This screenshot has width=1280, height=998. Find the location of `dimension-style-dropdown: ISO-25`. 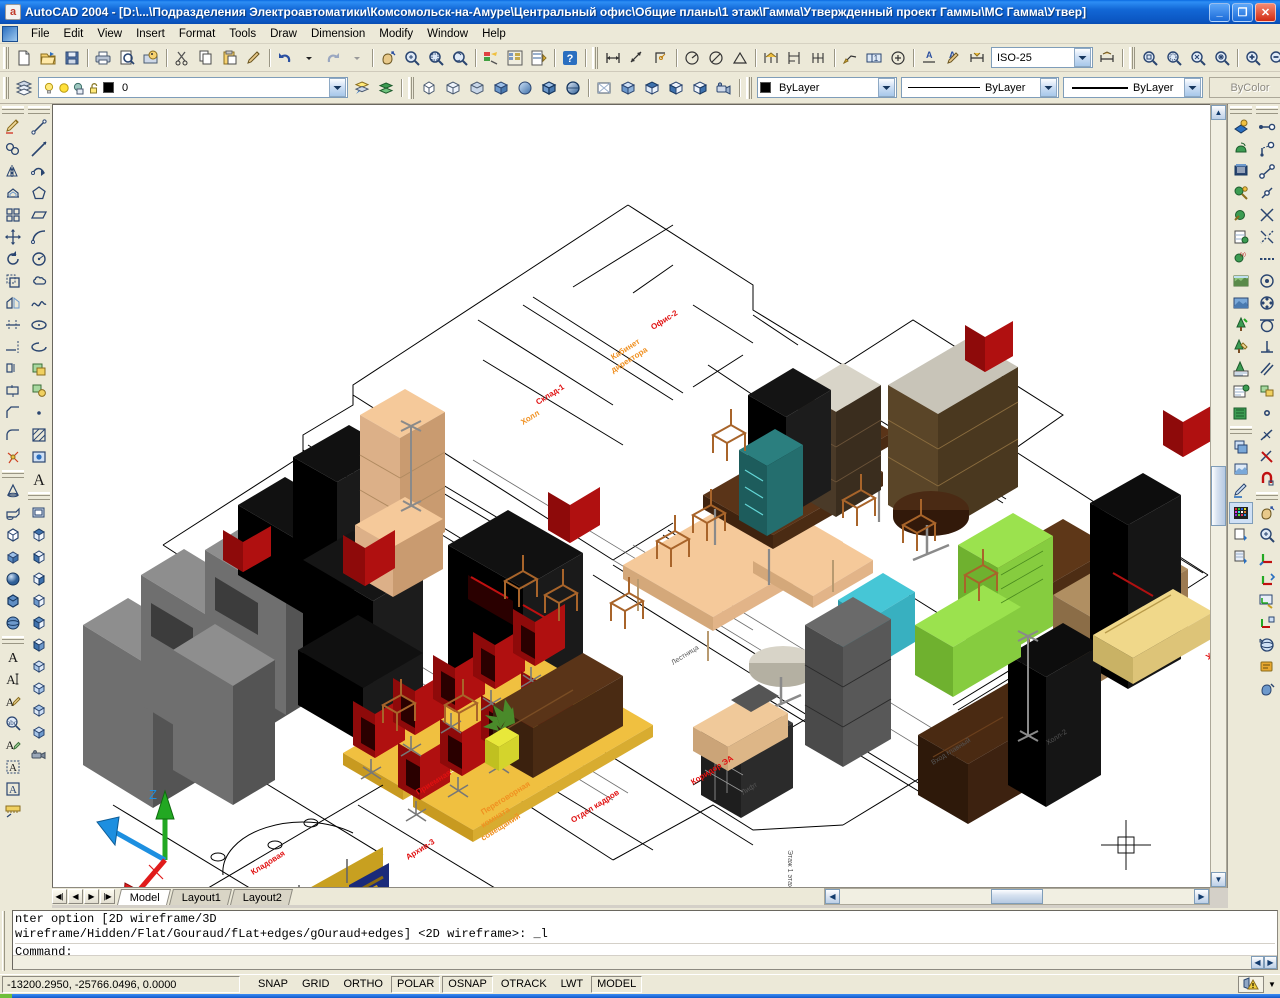

dimension-style-dropdown: ISO-25 is located at coordinates (1042, 57).